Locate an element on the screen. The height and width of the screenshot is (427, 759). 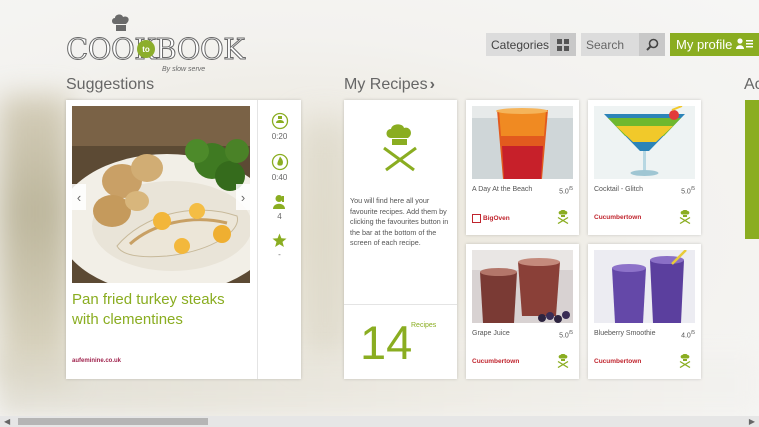
recipe-name: Blueberry Smoothie is located at coordinates (625, 333).